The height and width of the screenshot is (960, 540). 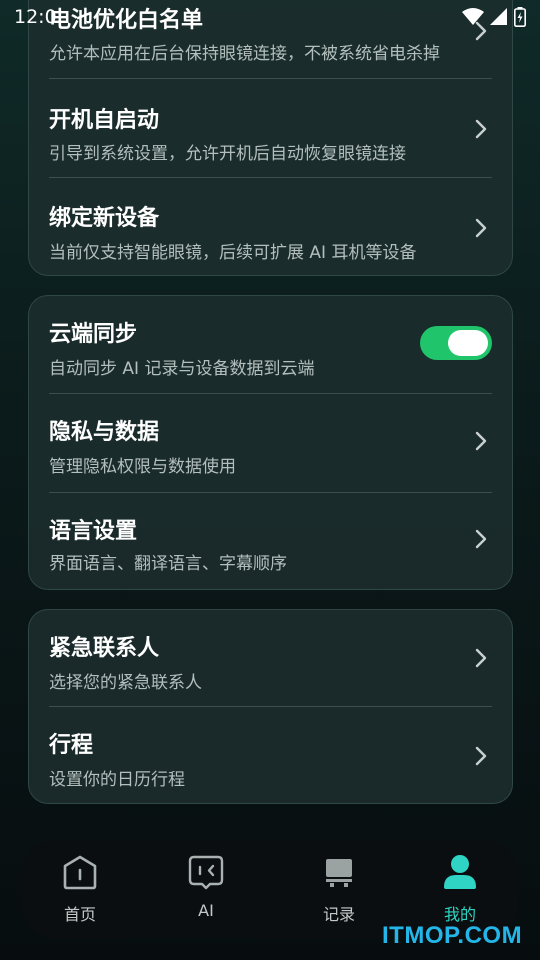 I want to click on toggle-knob, so click(x=468, y=343).